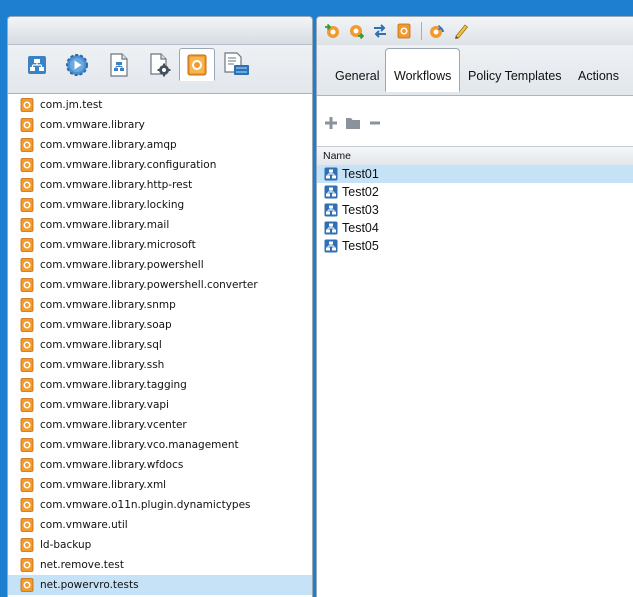 The height and width of the screenshot is (597, 633). What do you see at coordinates (66, 545) in the screenshot?
I see `package-label: ld-backup` at bounding box center [66, 545].